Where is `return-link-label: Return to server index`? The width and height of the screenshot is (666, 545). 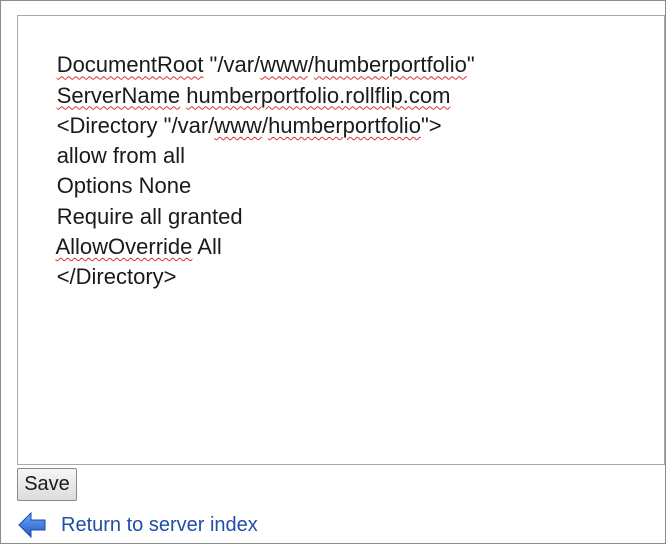 return-link-label: Return to server index is located at coordinates (159, 524).